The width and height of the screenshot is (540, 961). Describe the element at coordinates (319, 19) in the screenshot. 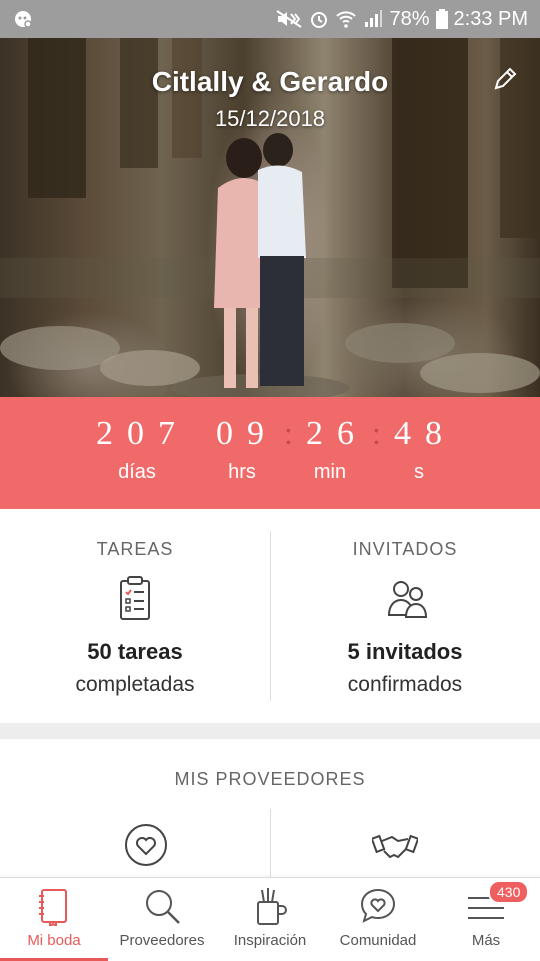

I see `alarm-icon` at that location.